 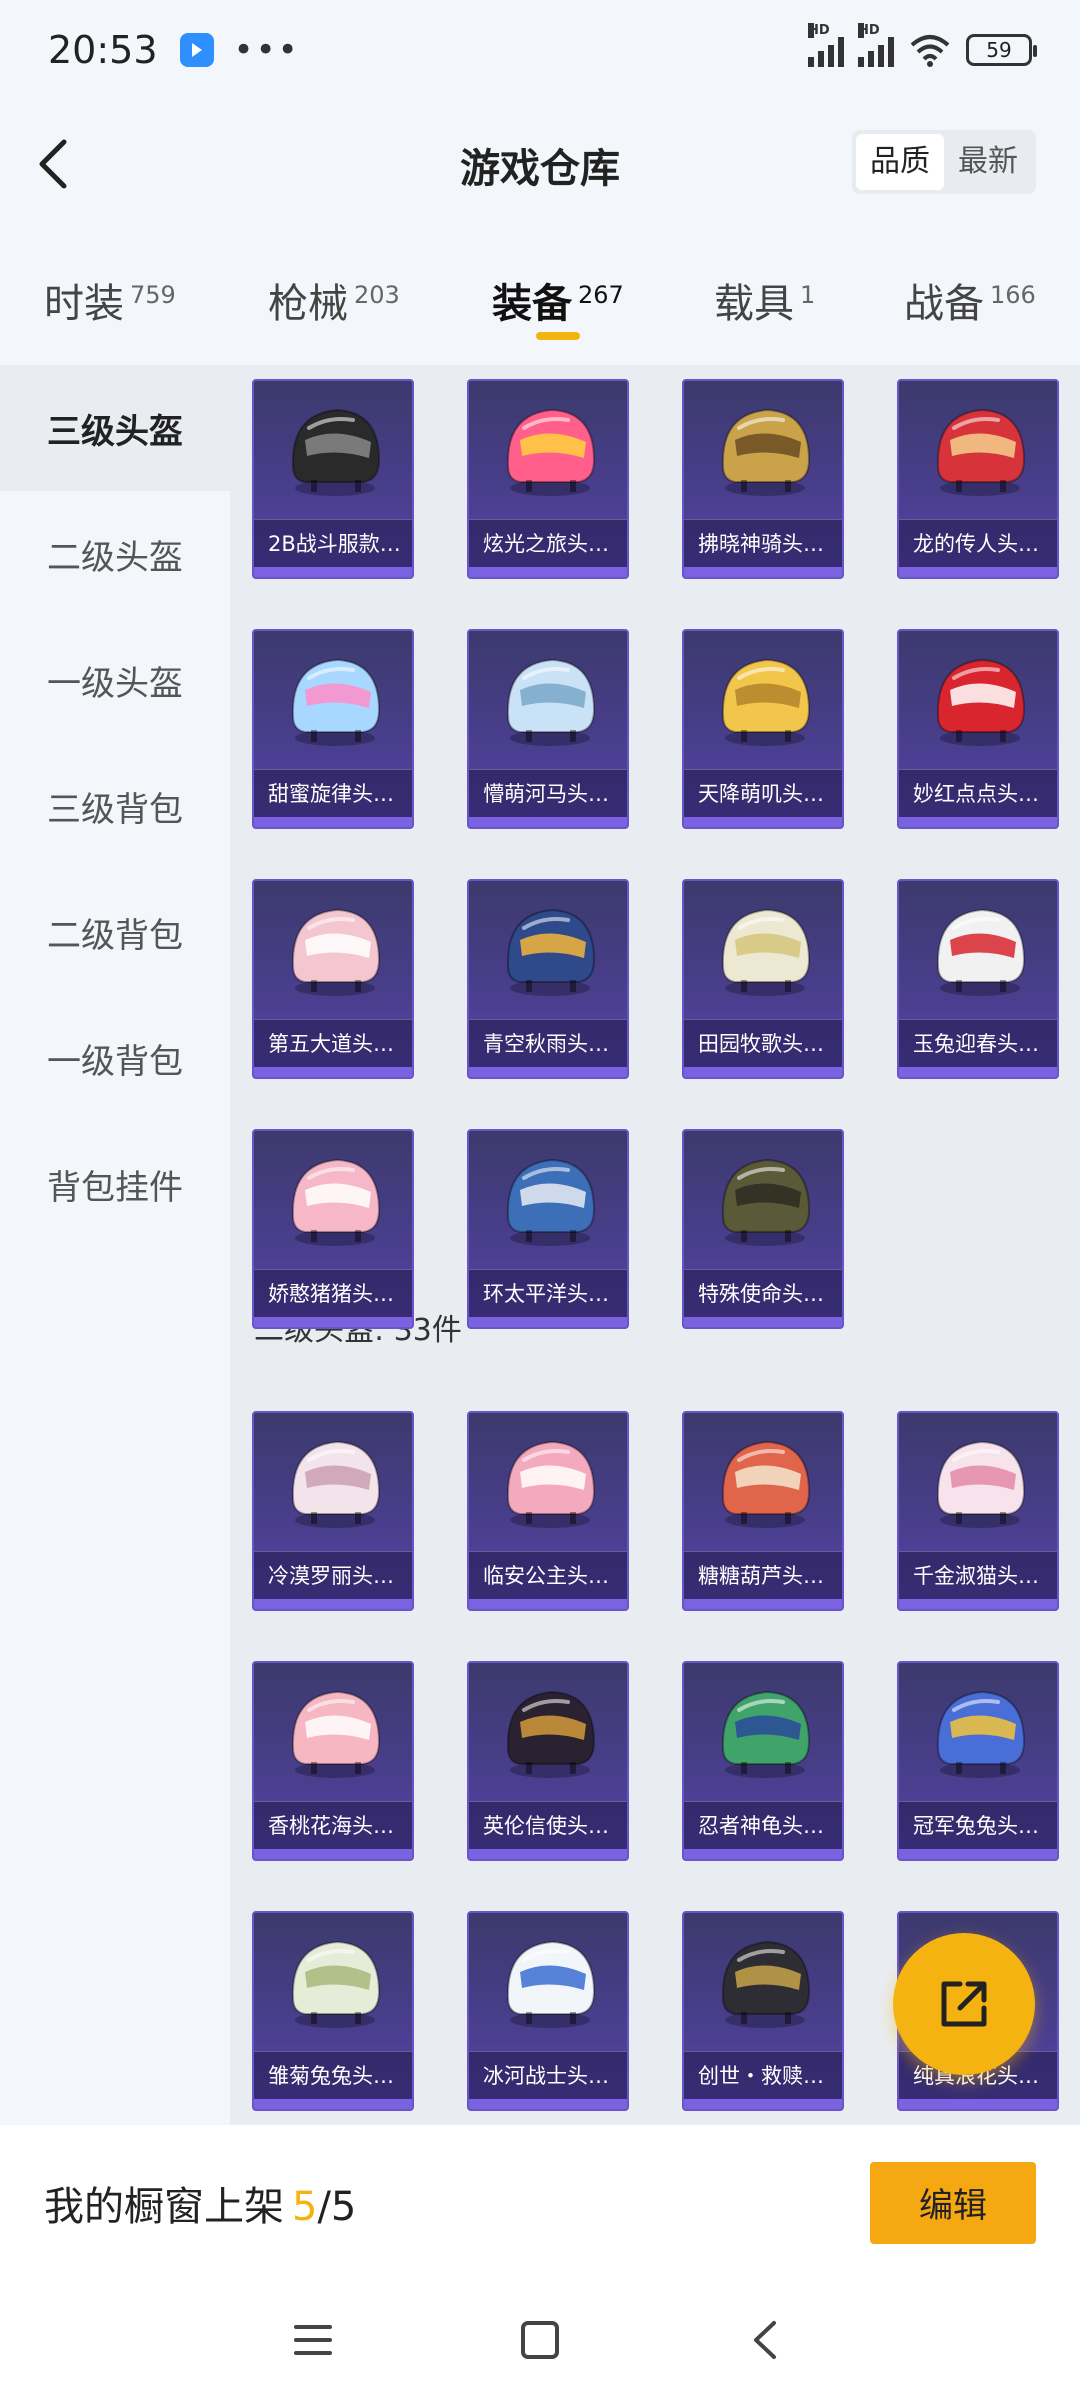 What do you see at coordinates (115, 1058) in the screenshot?
I see `sidebar-item-level1-backpack: 一级背包` at bounding box center [115, 1058].